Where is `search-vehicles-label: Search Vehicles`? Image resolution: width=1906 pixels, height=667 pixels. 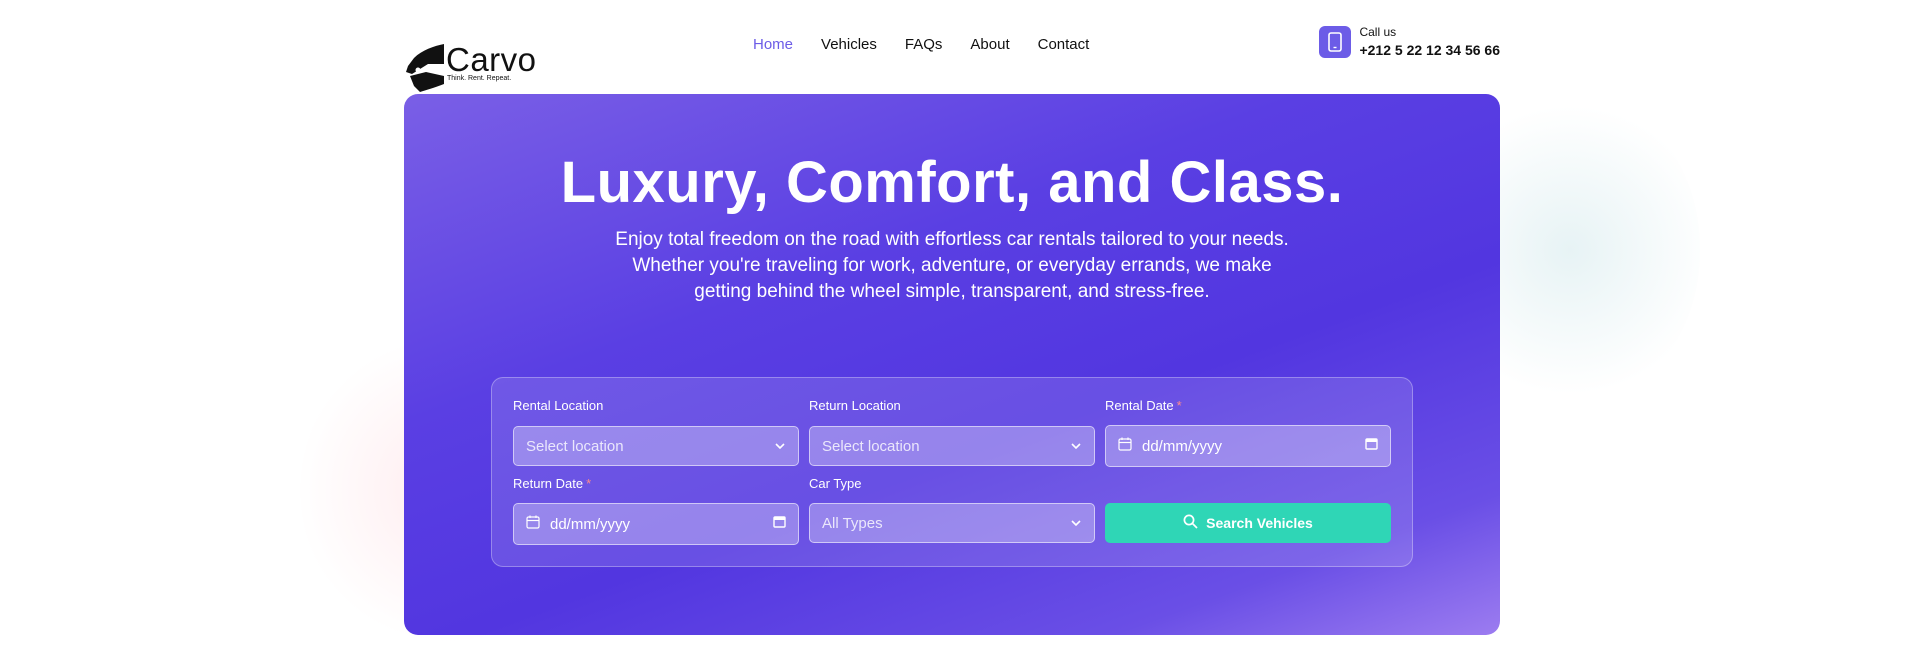 search-vehicles-label: Search Vehicles is located at coordinates (1259, 523).